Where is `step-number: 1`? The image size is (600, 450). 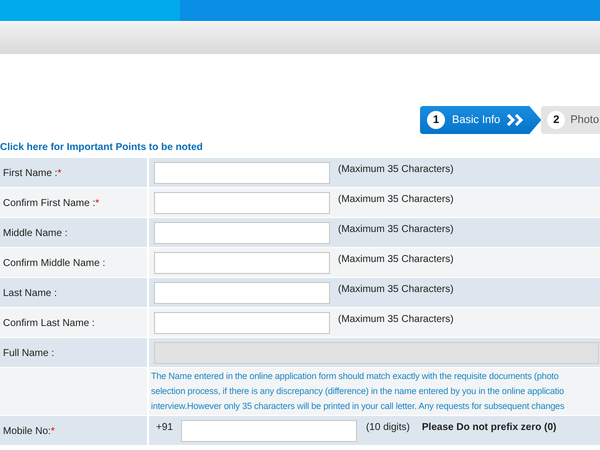 step-number: 1 is located at coordinates (436, 120).